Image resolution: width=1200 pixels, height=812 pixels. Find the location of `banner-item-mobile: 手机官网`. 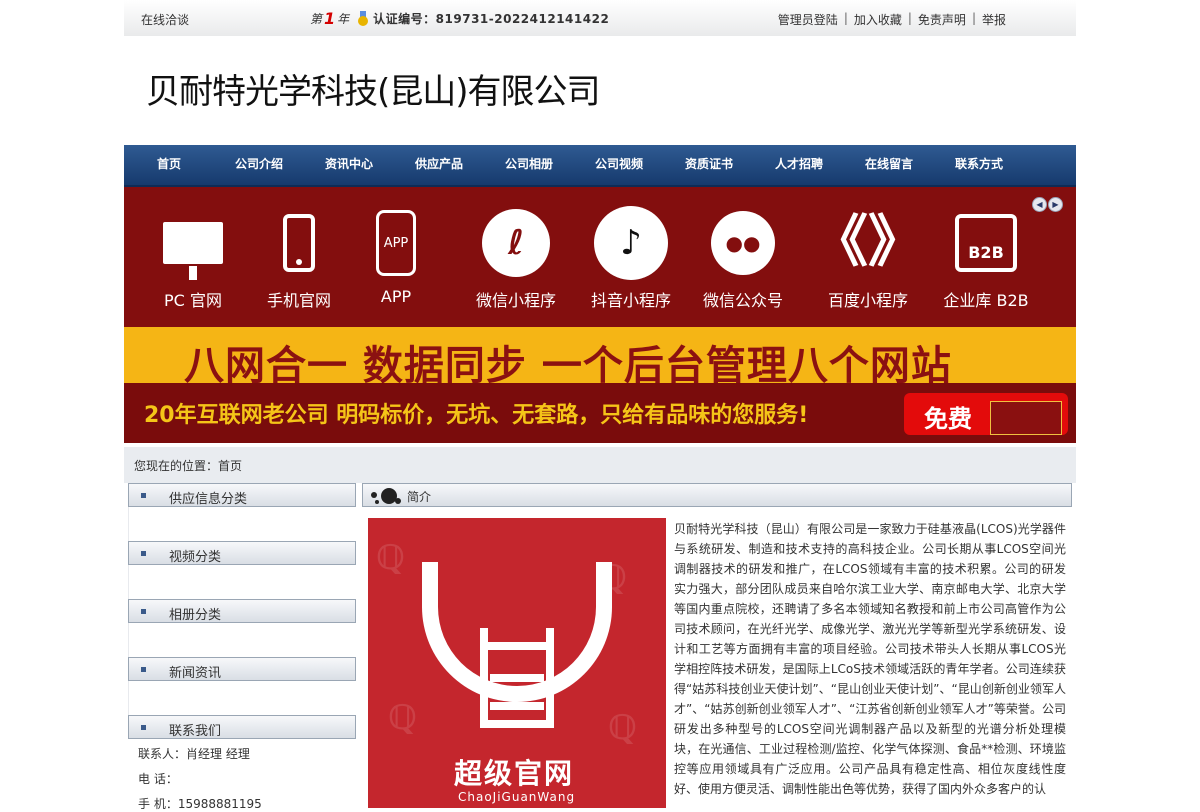

banner-item-mobile: 手机官网 is located at coordinates (299, 259).